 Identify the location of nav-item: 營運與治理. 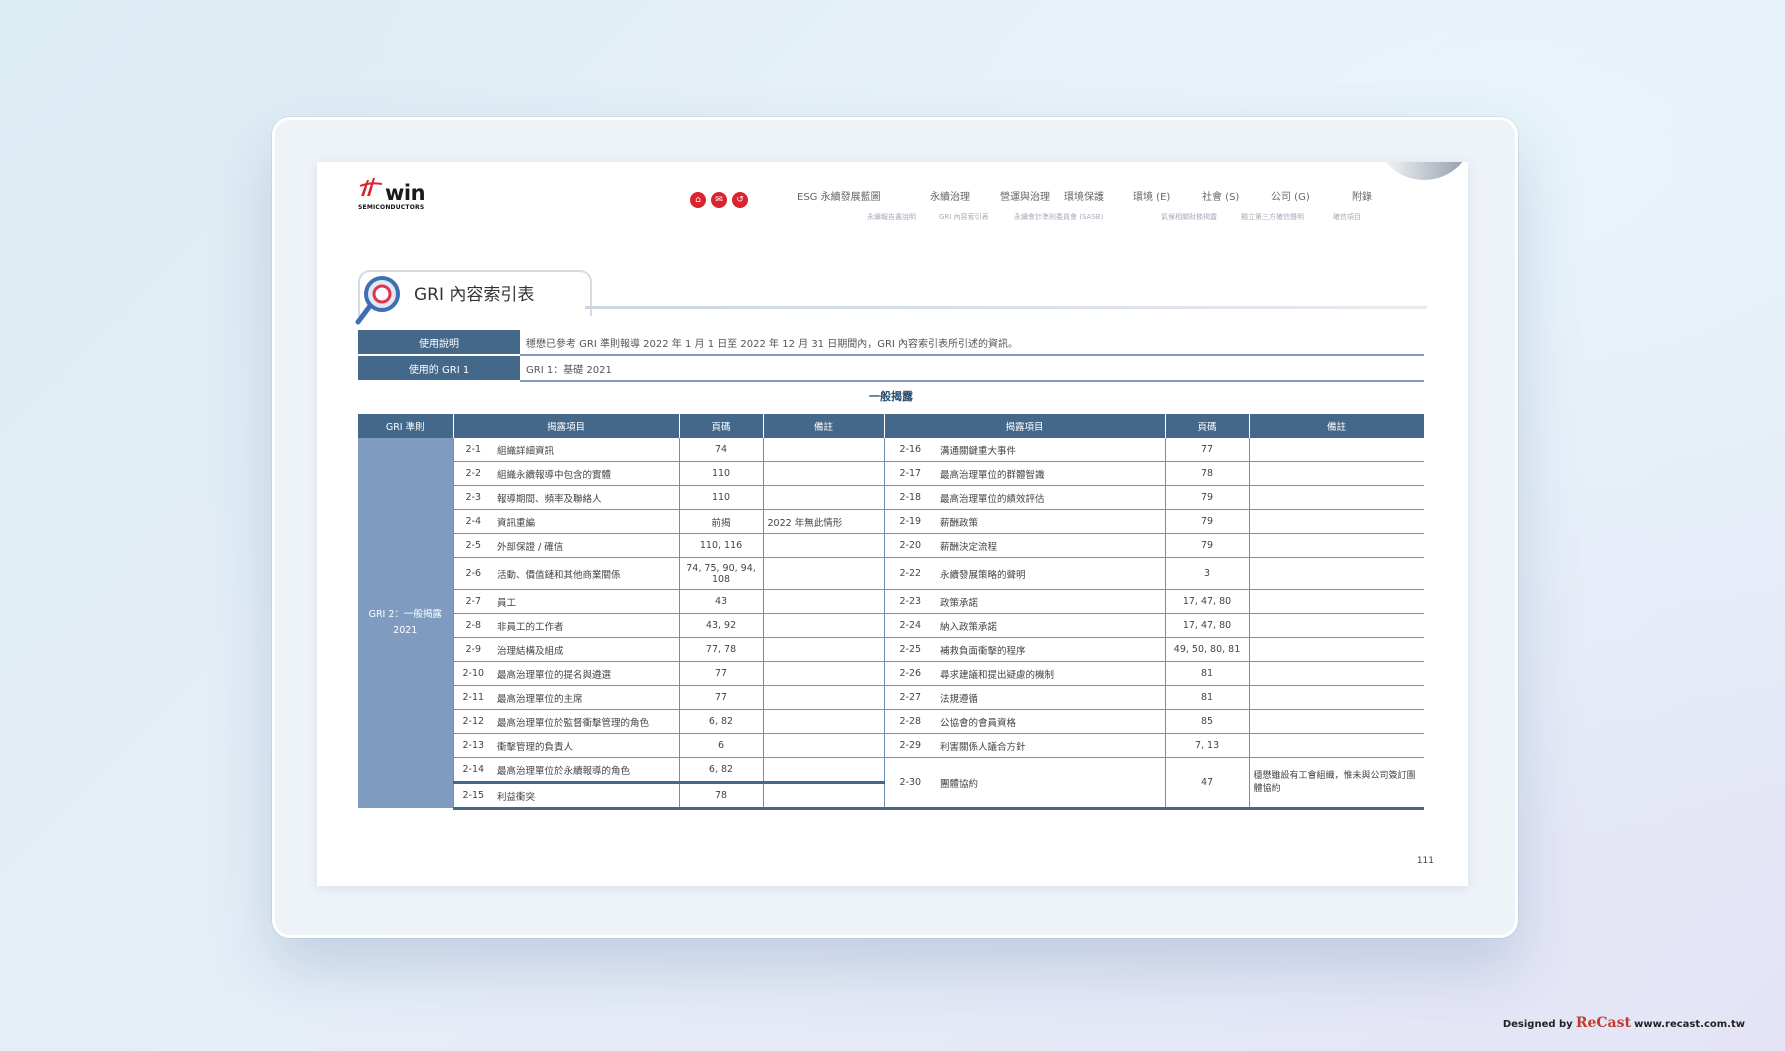
(1025, 195).